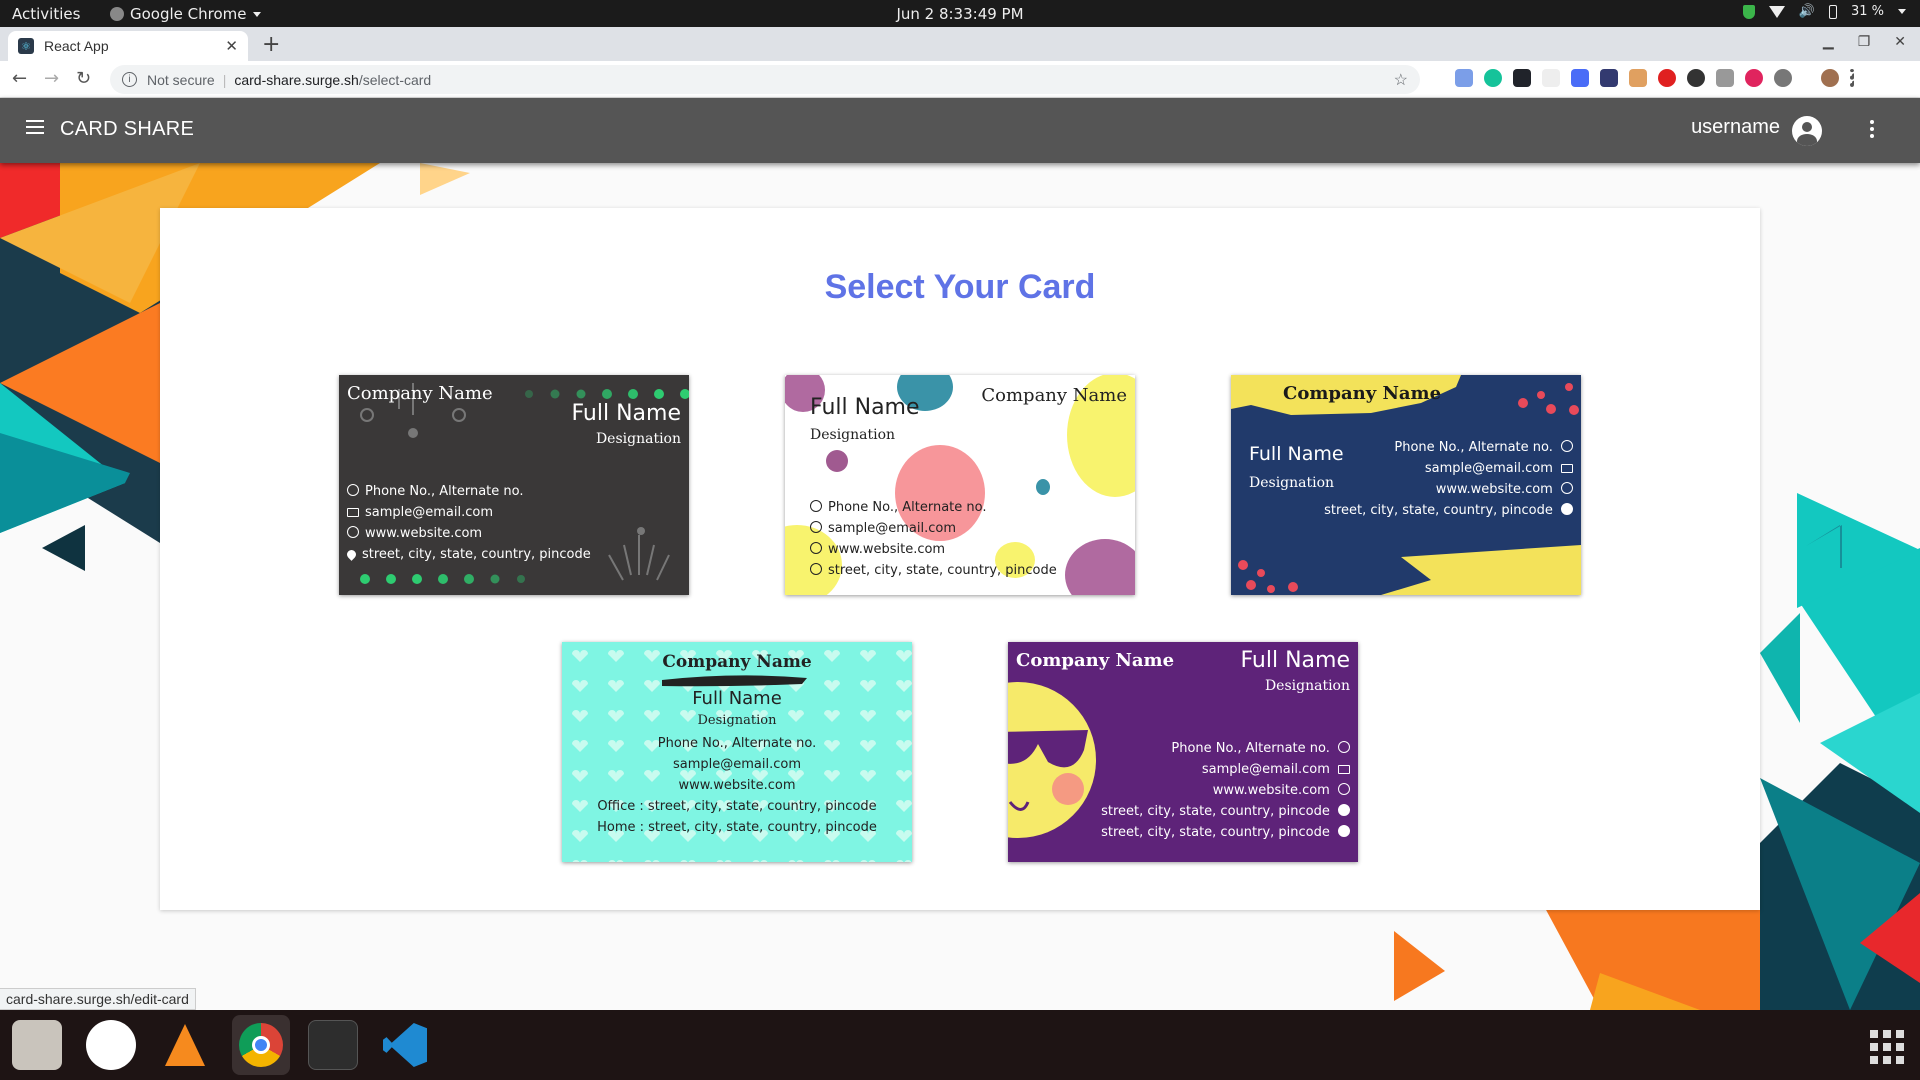 The image size is (1920, 1080). What do you see at coordinates (76, 46) in the screenshot?
I see `tab-title: React App` at bounding box center [76, 46].